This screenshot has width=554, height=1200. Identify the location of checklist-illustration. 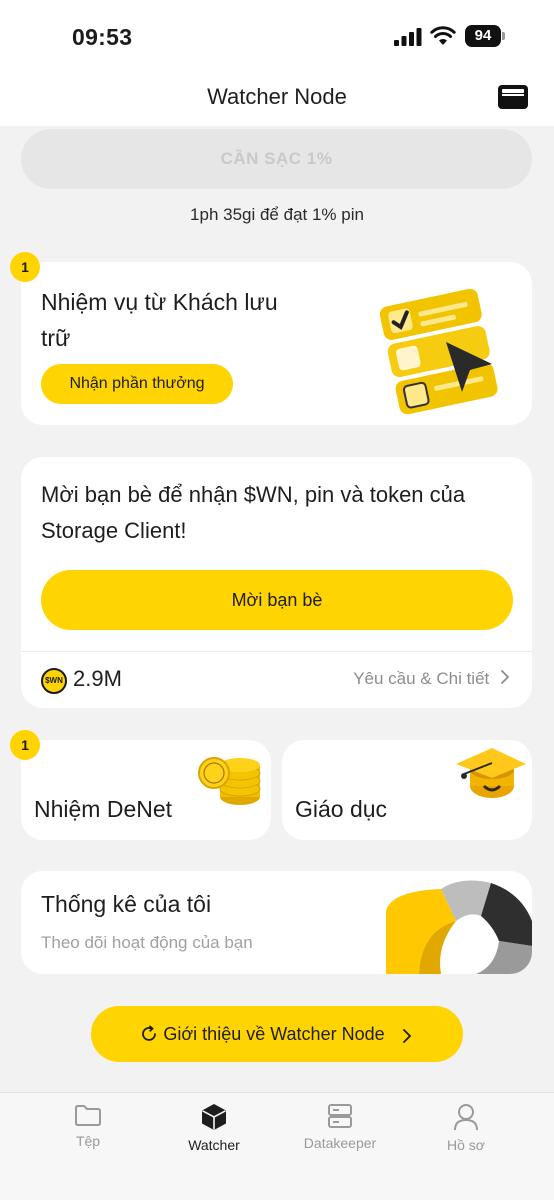
(438, 351).